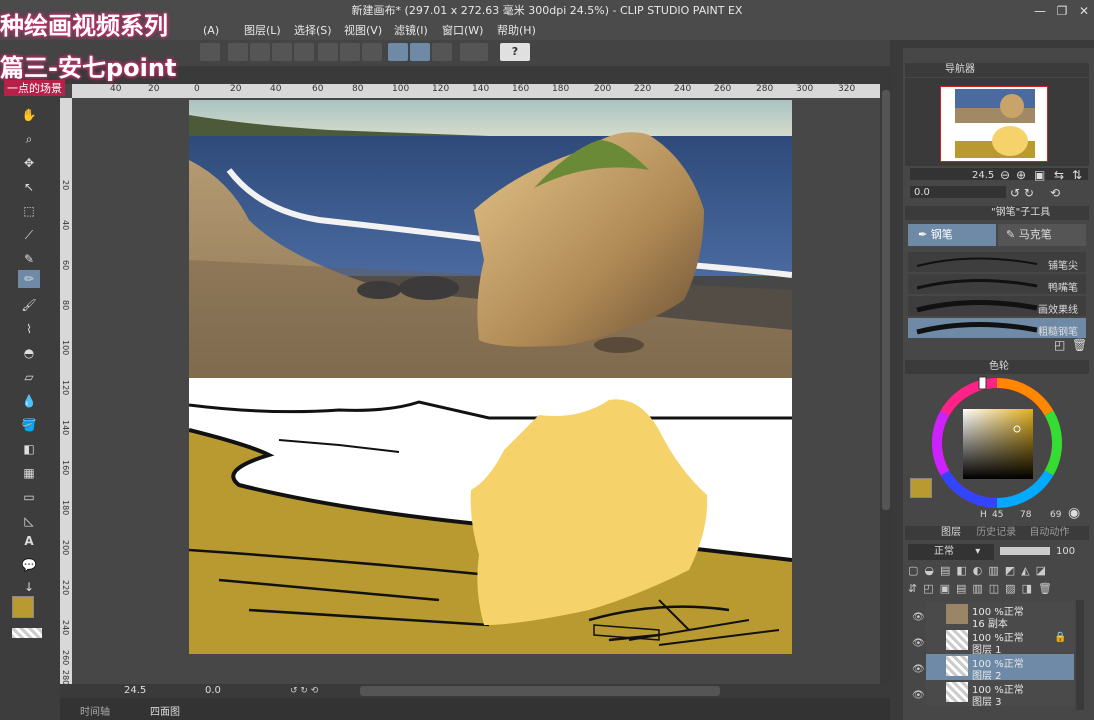 Image resolution: width=1094 pixels, height=720 pixels. I want to click on decoration-tool-icon: ◓, so click(29, 353).